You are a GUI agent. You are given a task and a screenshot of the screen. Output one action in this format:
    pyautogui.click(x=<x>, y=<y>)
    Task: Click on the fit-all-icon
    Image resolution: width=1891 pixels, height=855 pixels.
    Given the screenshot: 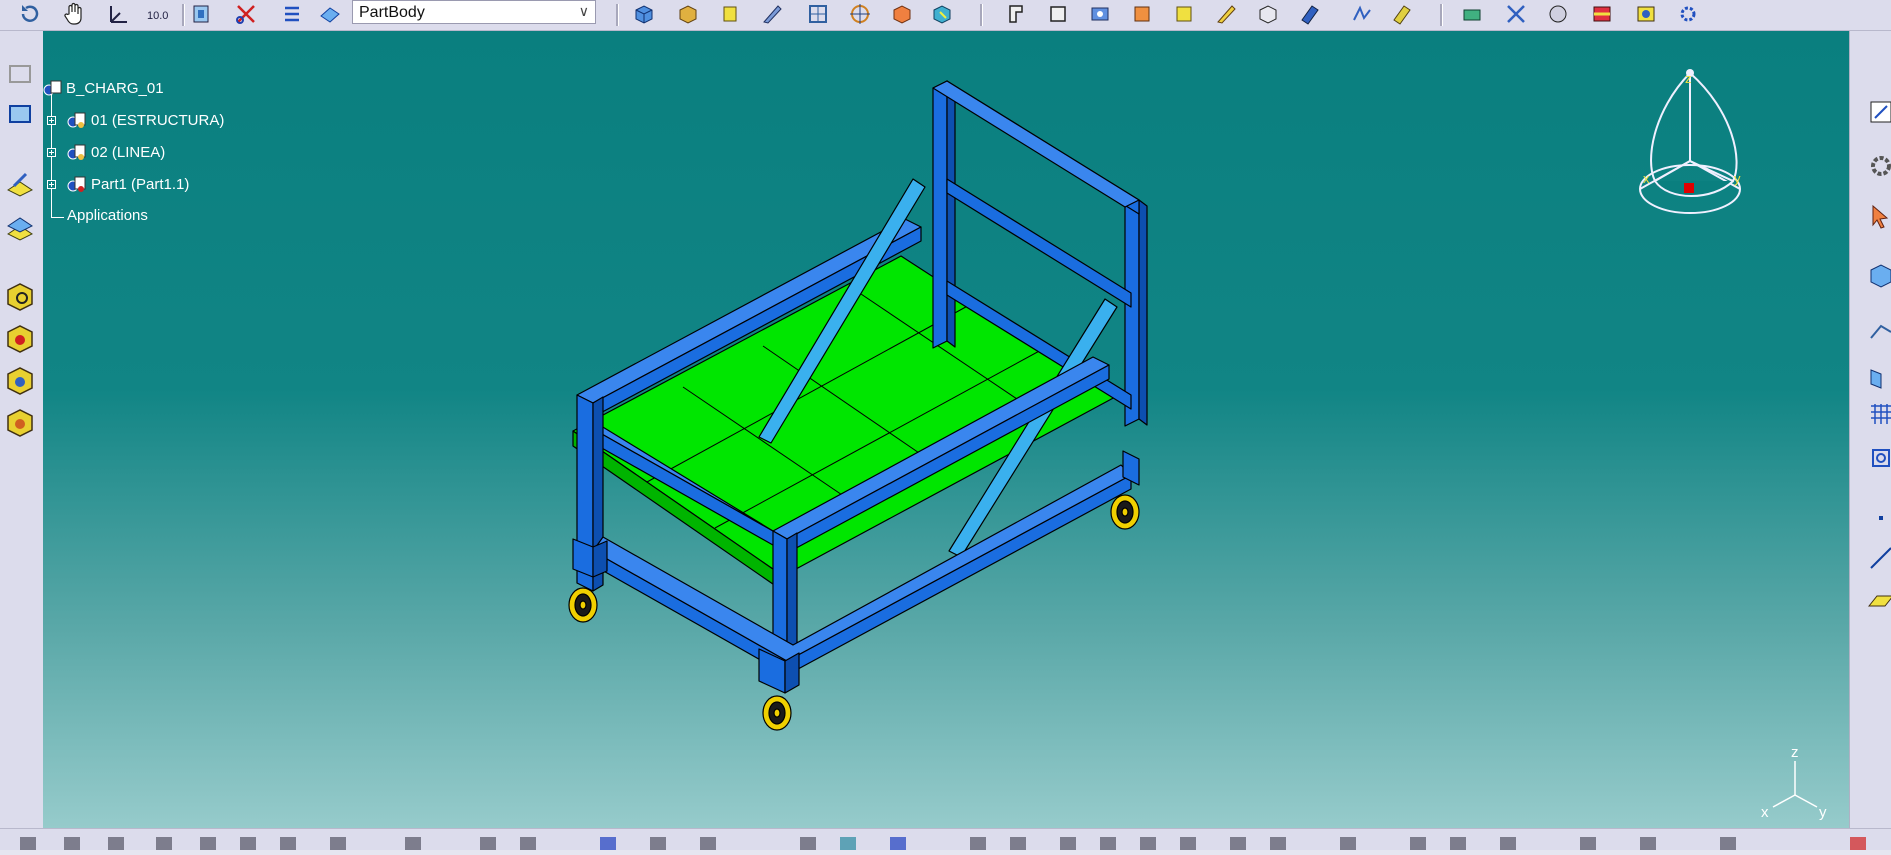 What is the action you would take?
    pyautogui.click(x=1877, y=458)
    